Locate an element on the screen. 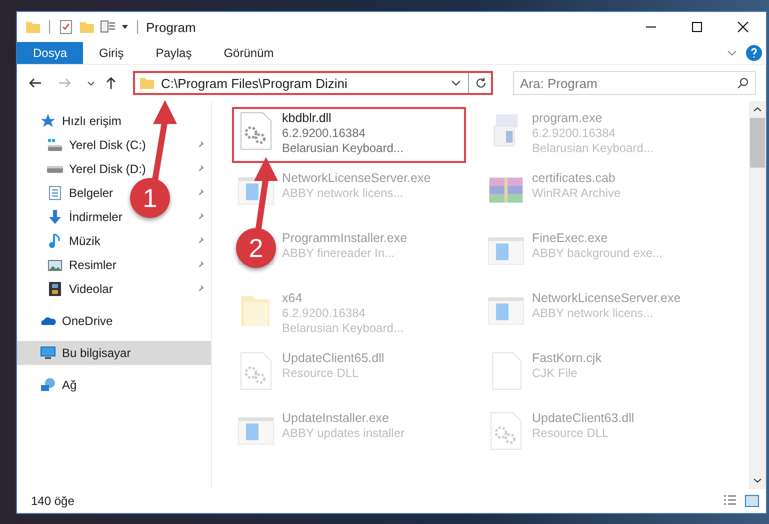 This screenshot has width=769, height=524. ribbon-tab: Paylaş is located at coordinates (174, 53).